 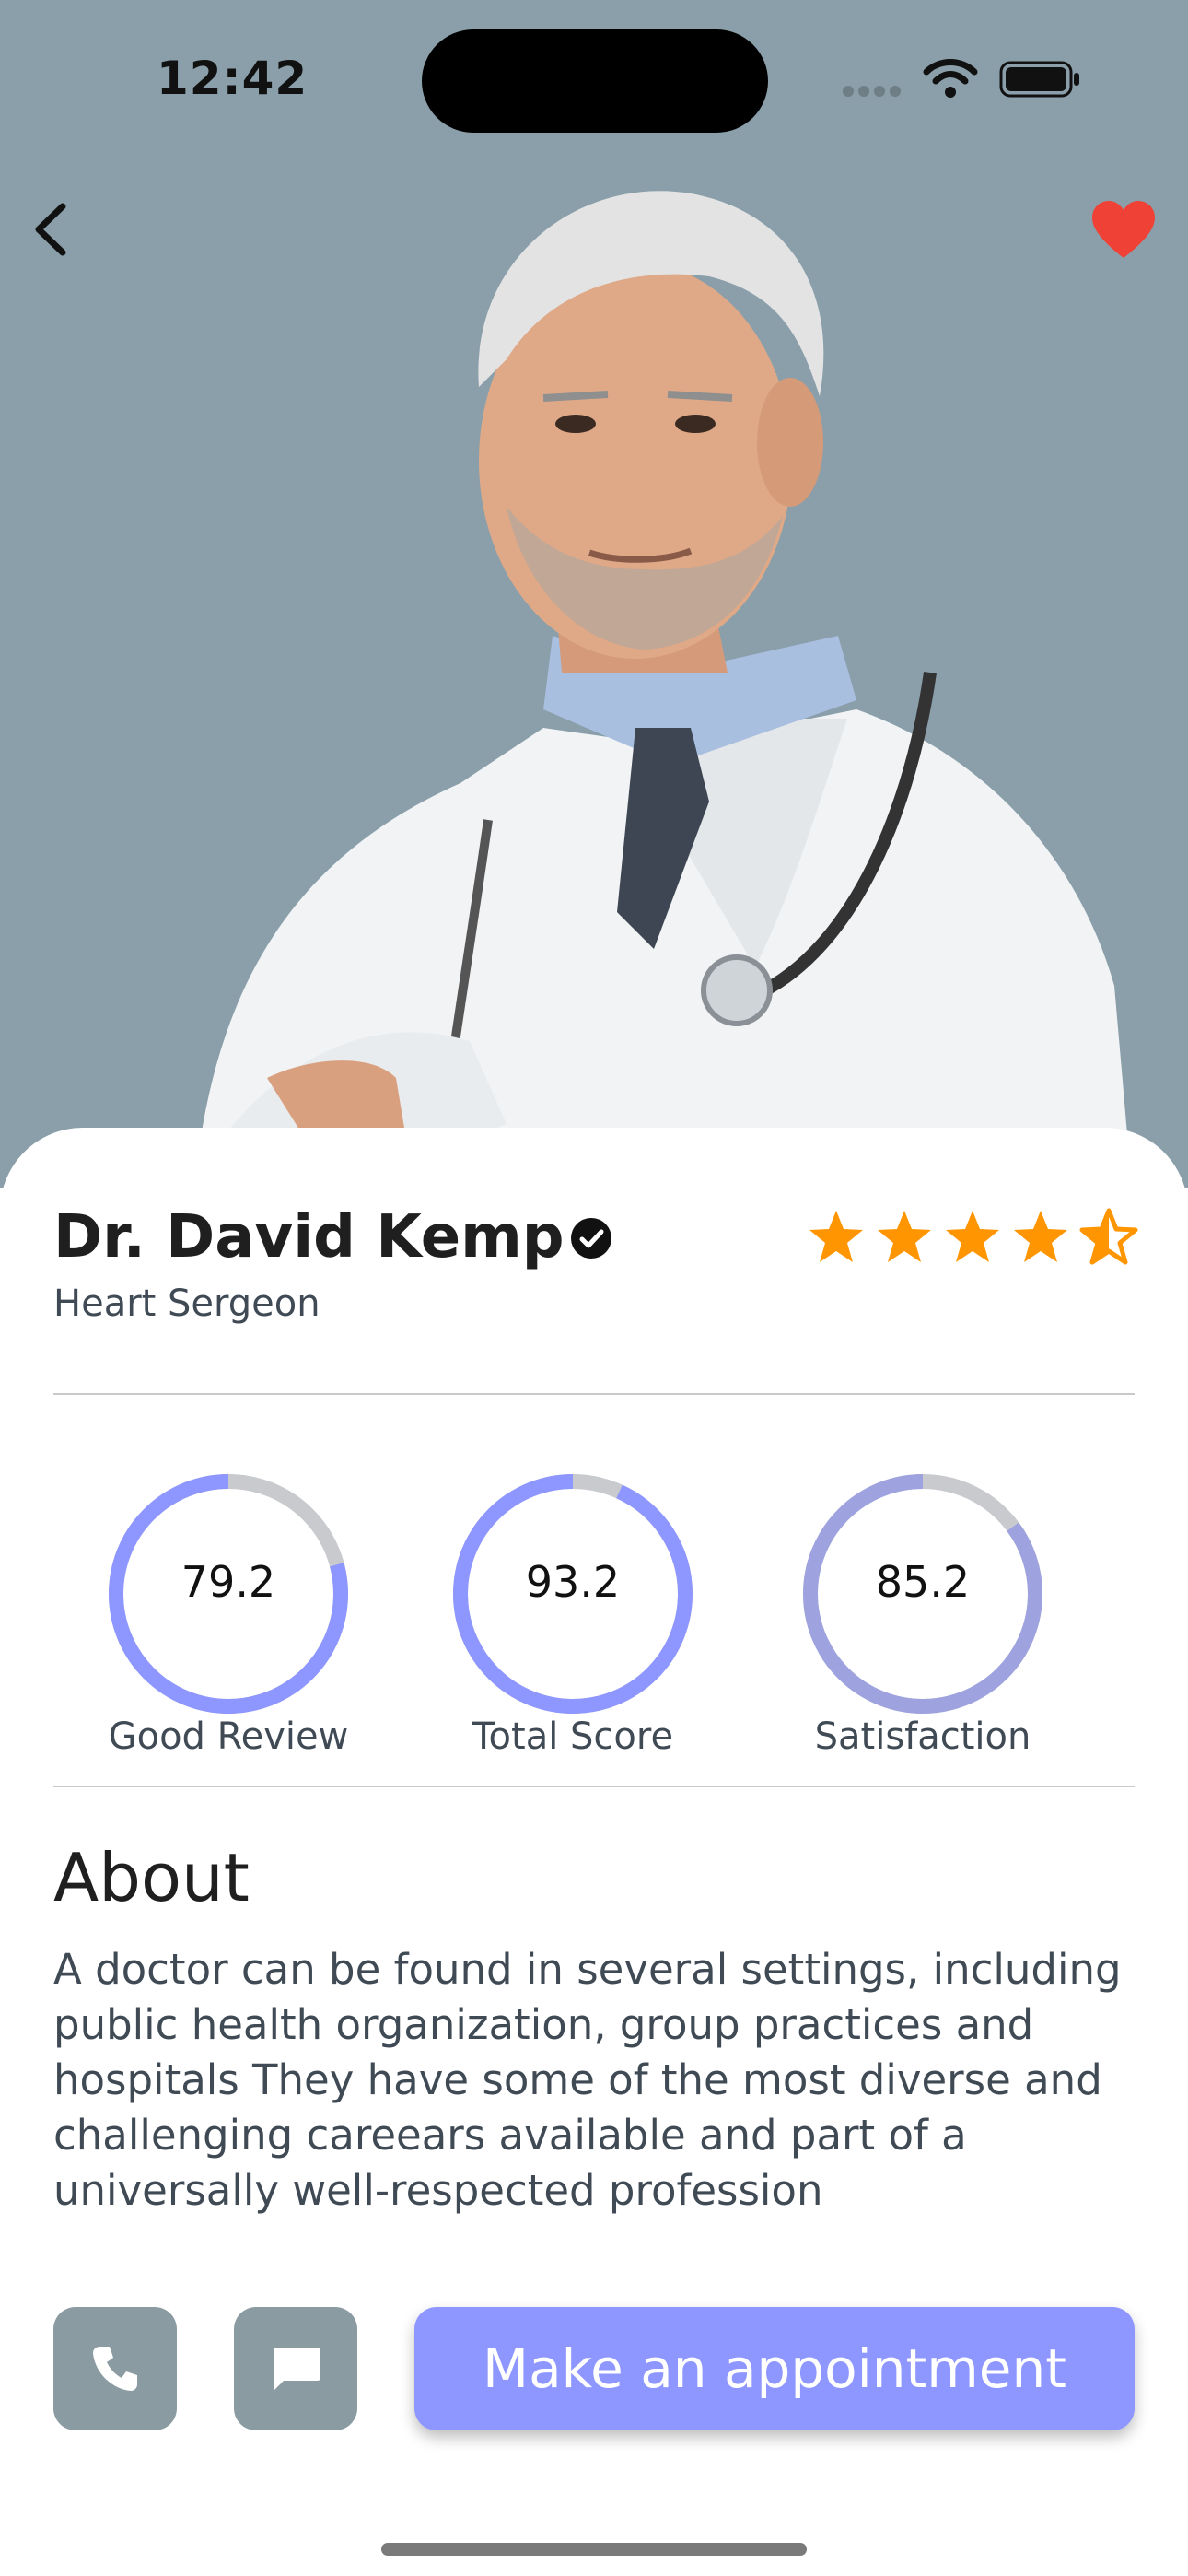 What do you see at coordinates (875, 90) in the screenshot?
I see `cellular-signal-icon` at bounding box center [875, 90].